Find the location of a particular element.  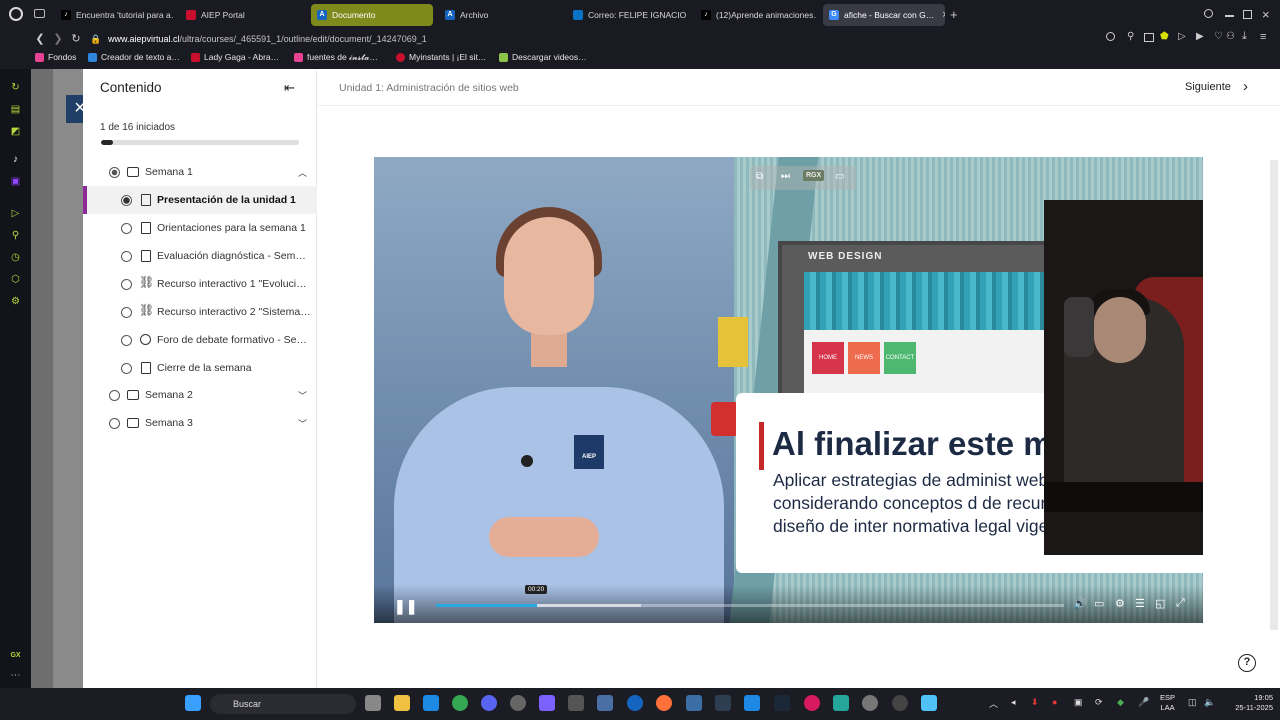

miniplayer-icon: ◱ is located at coordinates (1160, 603).